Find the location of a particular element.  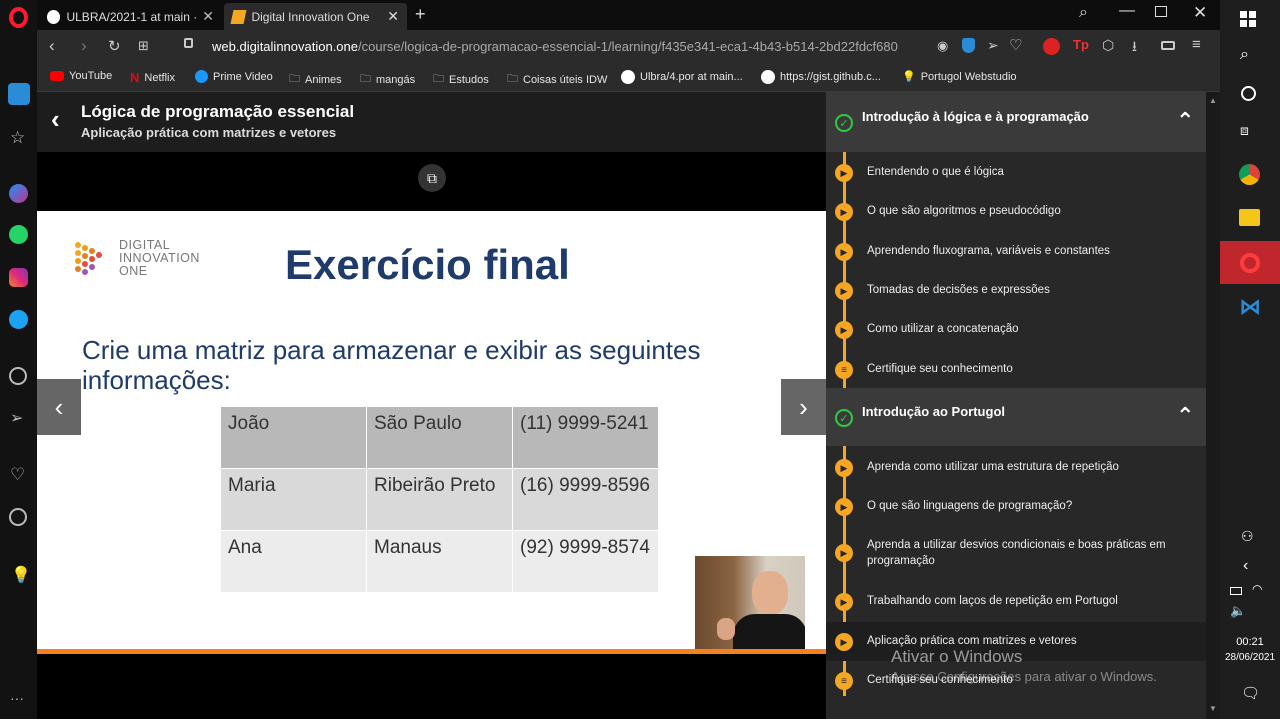

opera-taskbar-item is located at coordinates (1250, 262).